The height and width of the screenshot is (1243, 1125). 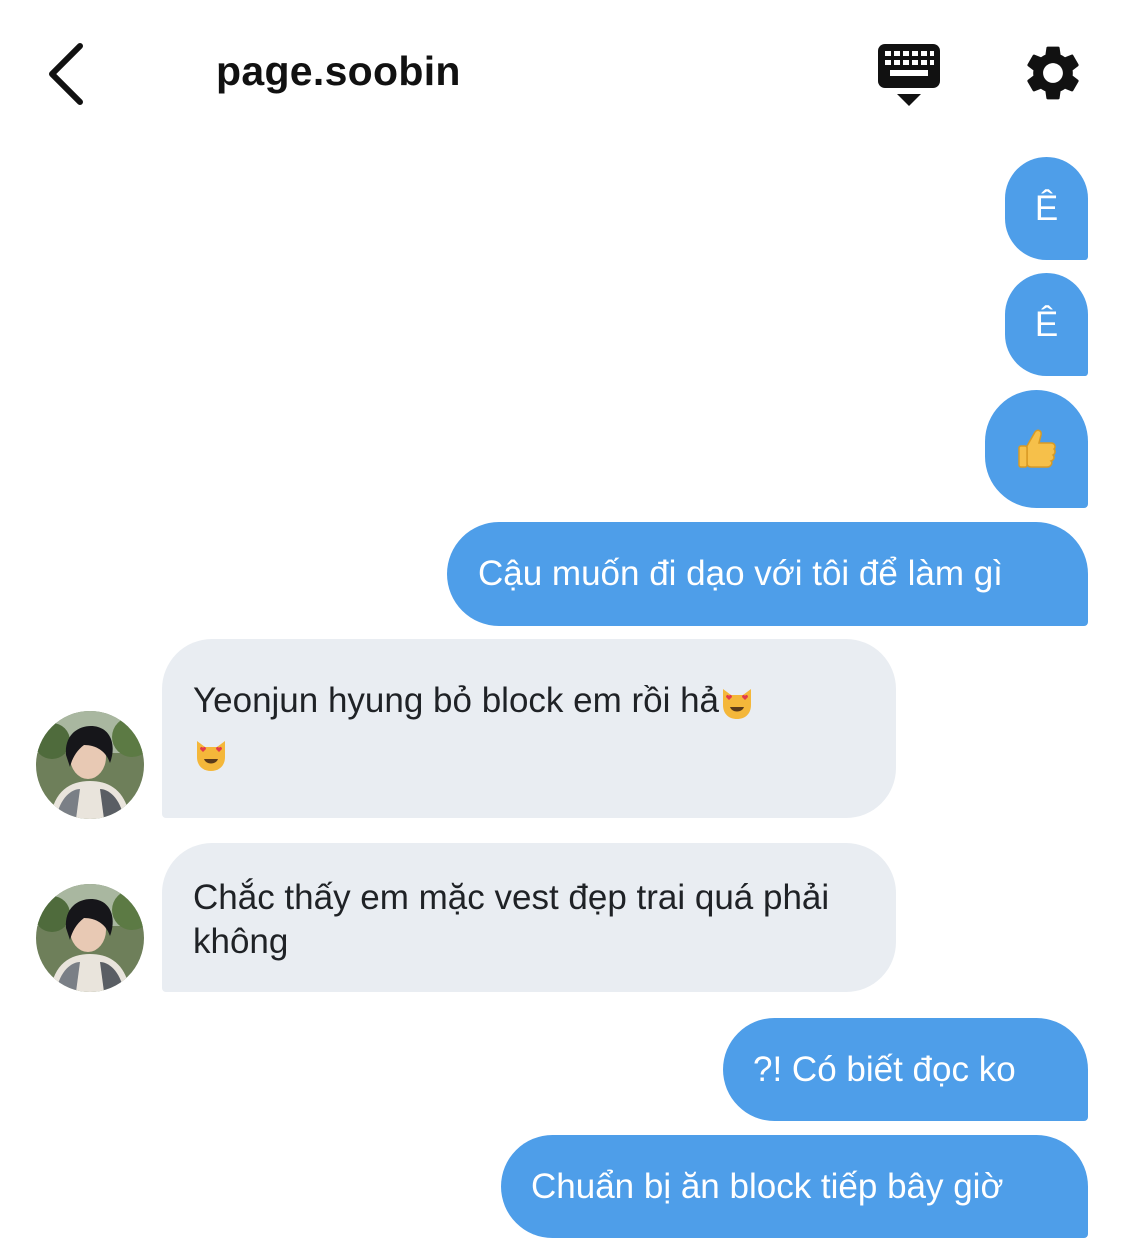 I want to click on back-button, so click(x=68, y=74).